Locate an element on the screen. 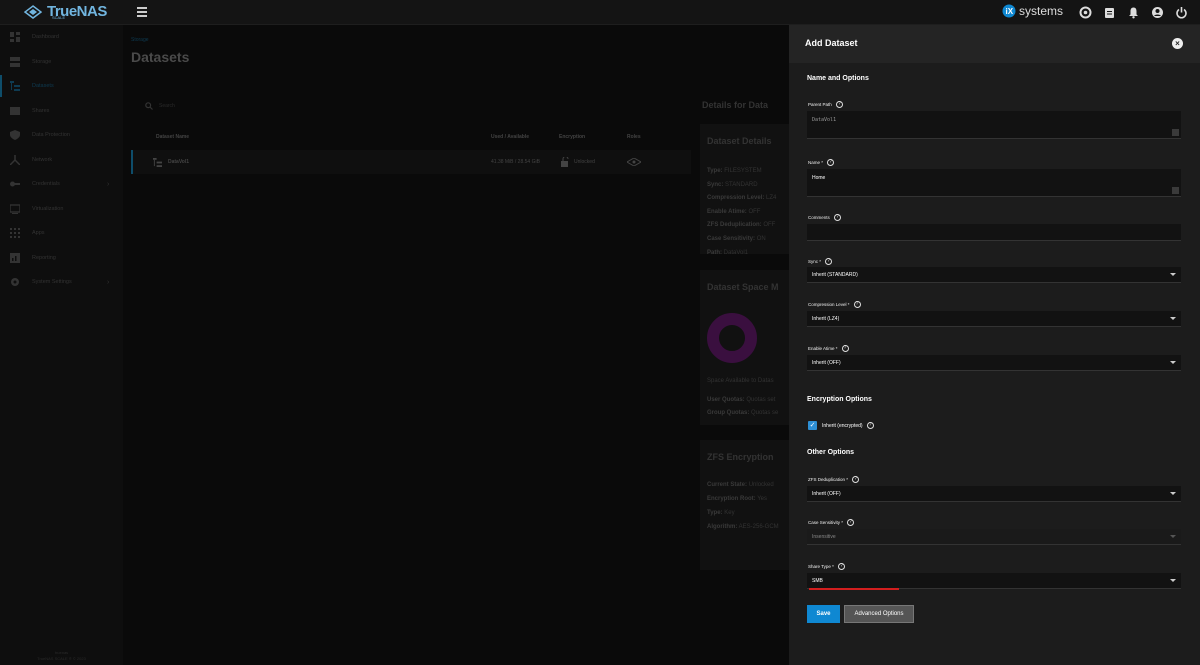 This screenshot has height=665, width=1200. truenas-logo: TrueNAS is located at coordinates (65, 11).